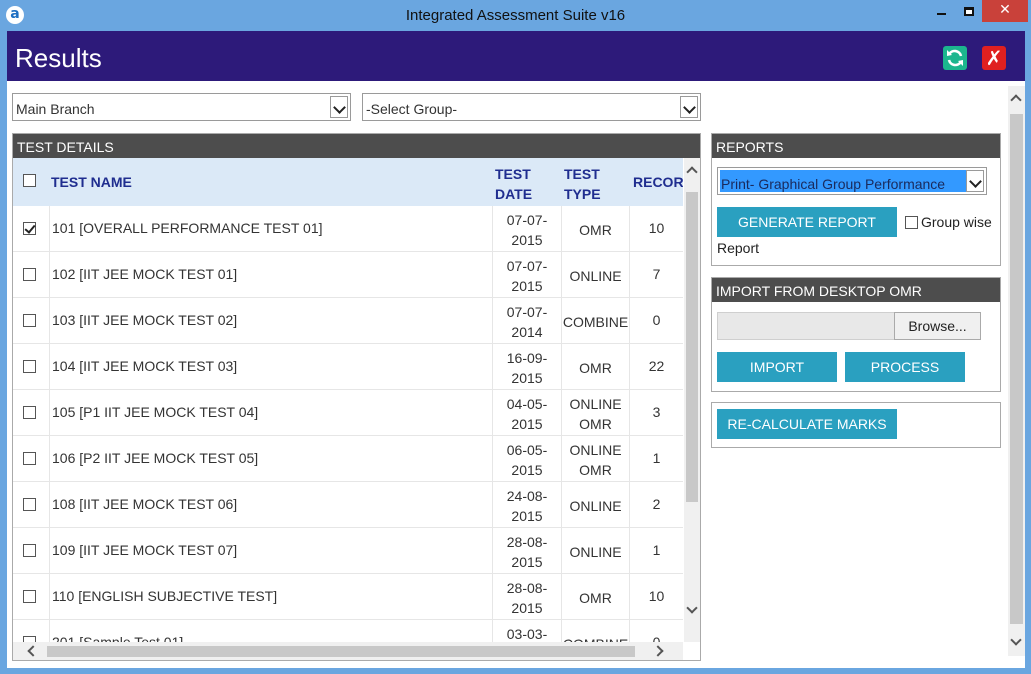 This screenshot has height=674, width=1031. I want to click on scroll-right-icon, so click(658, 651).